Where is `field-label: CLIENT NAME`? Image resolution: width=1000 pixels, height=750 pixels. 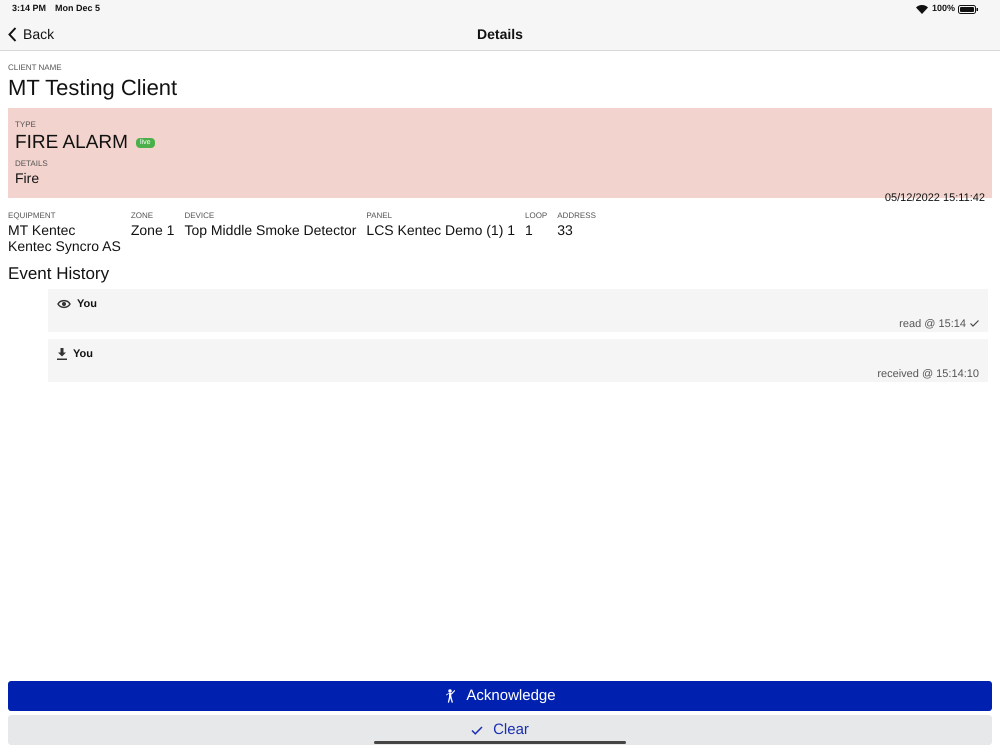
field-label: CLIENT NAME is located at coordinates (35, 68).